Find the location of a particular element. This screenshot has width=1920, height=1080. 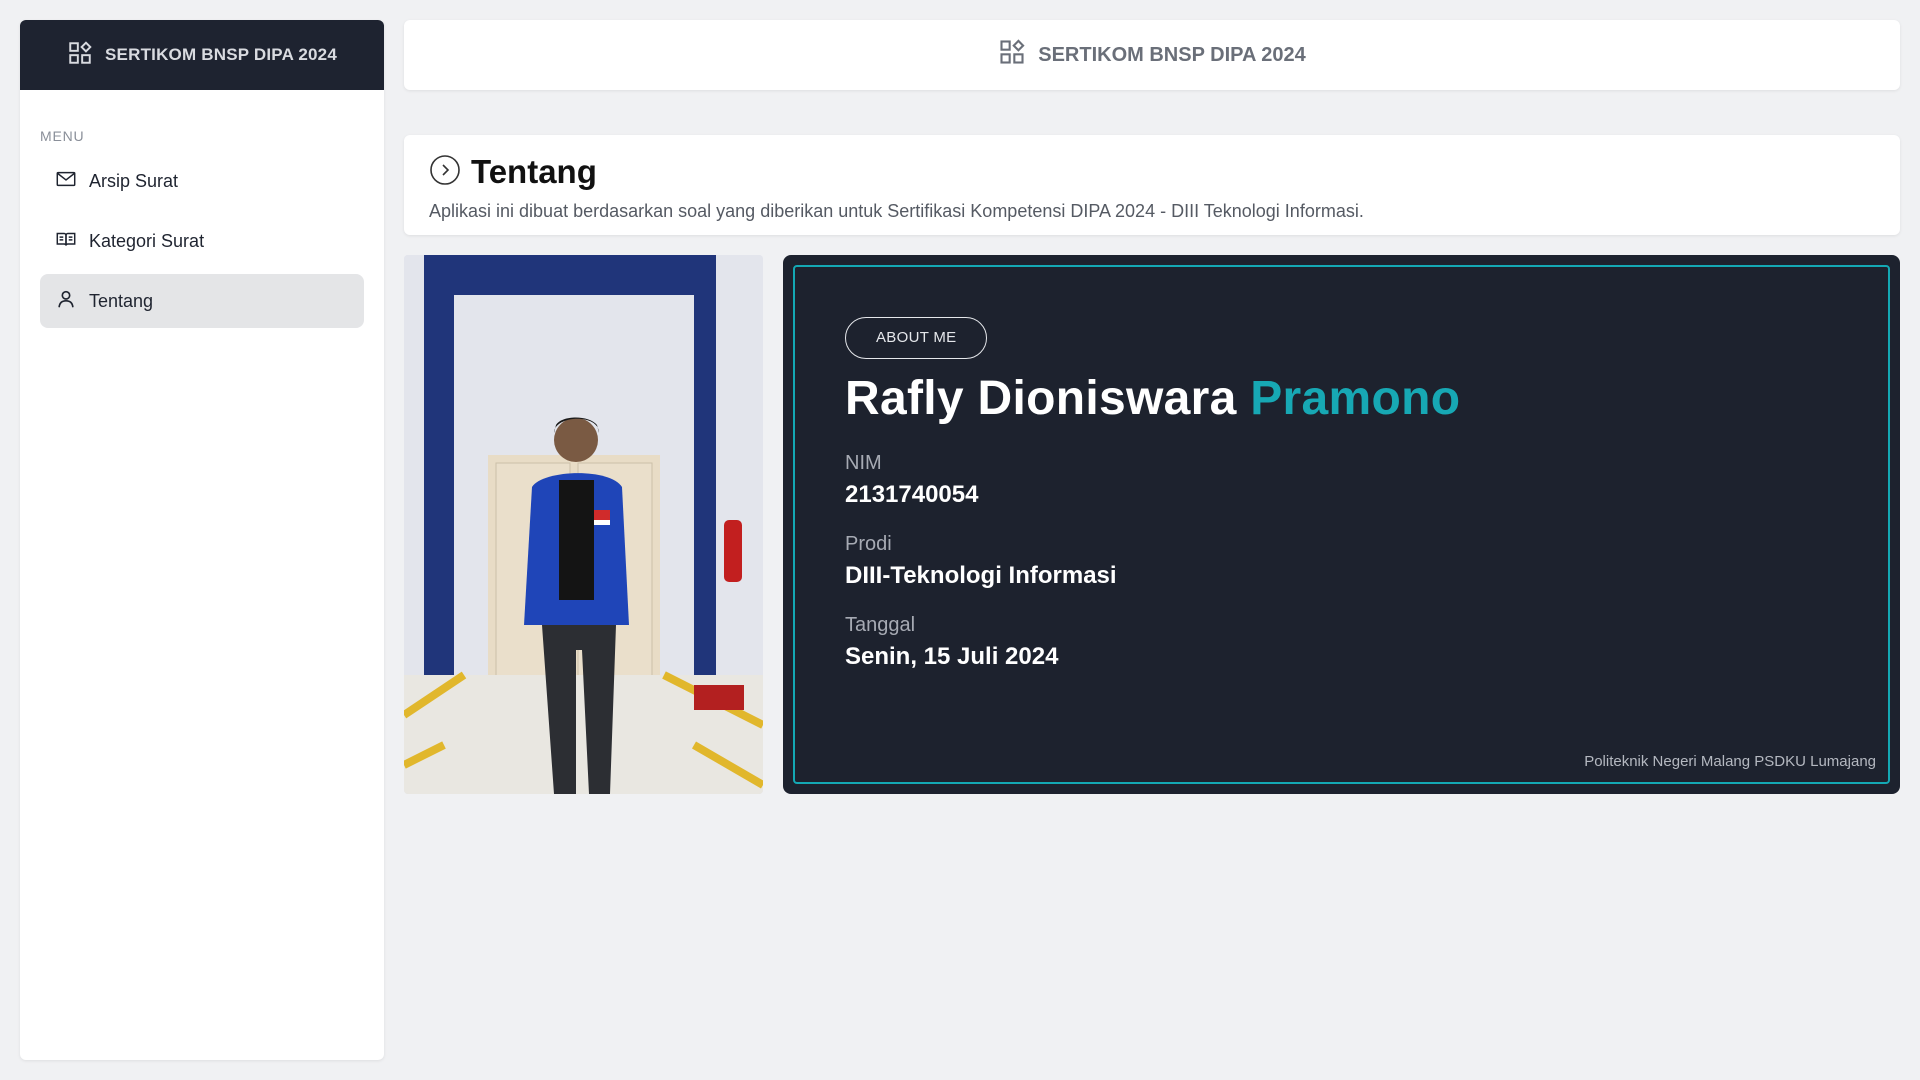

sidebar-item-kategori-surat: Kategori Surat is located at coordinates (202, 241).